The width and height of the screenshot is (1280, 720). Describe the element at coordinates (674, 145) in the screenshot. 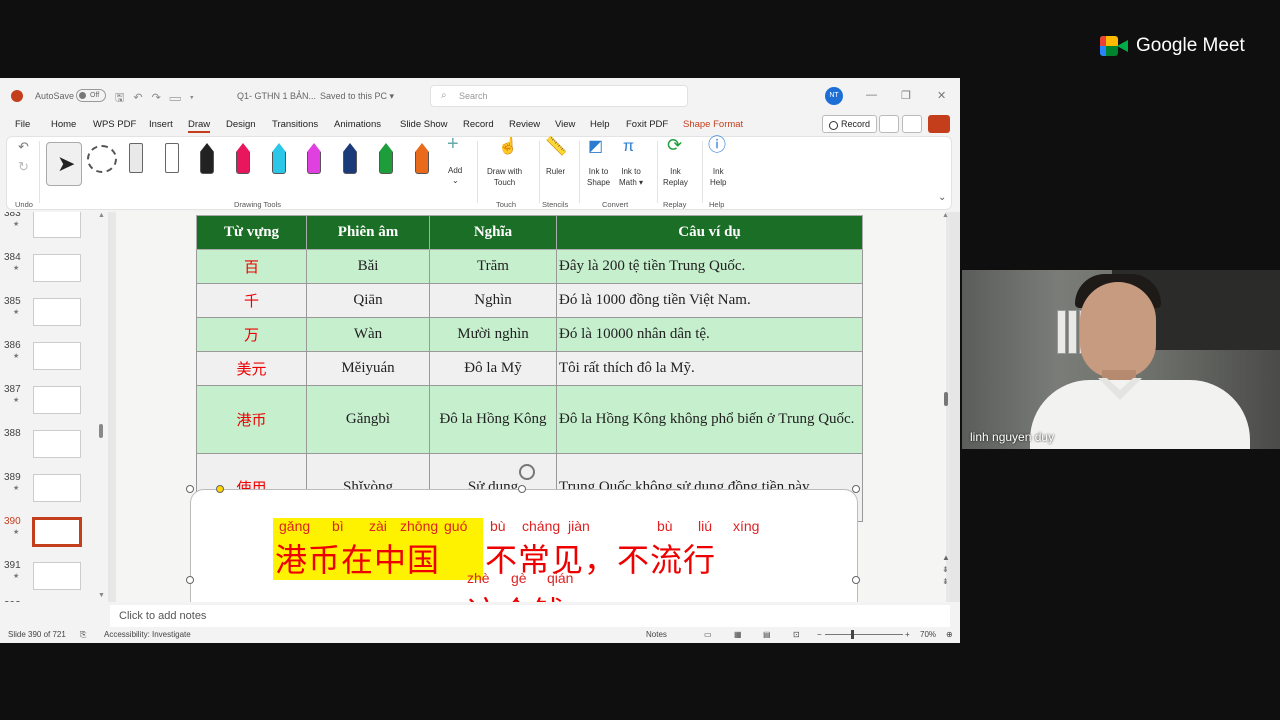

I see `ink-replay-icon: ⟳` at that location.